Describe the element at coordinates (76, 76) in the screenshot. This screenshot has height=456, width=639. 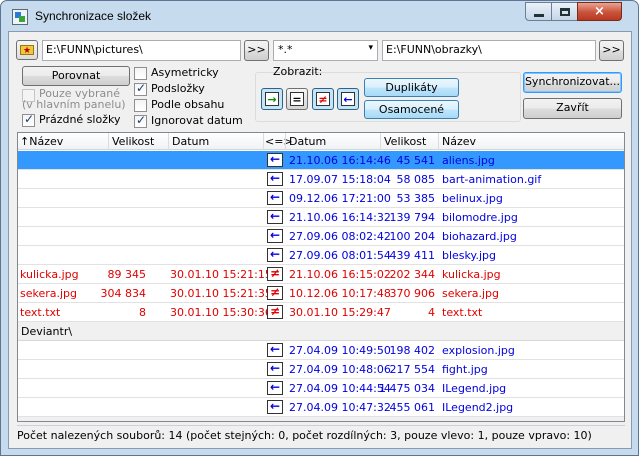
I see `compare-button: Porovnat` at that location.